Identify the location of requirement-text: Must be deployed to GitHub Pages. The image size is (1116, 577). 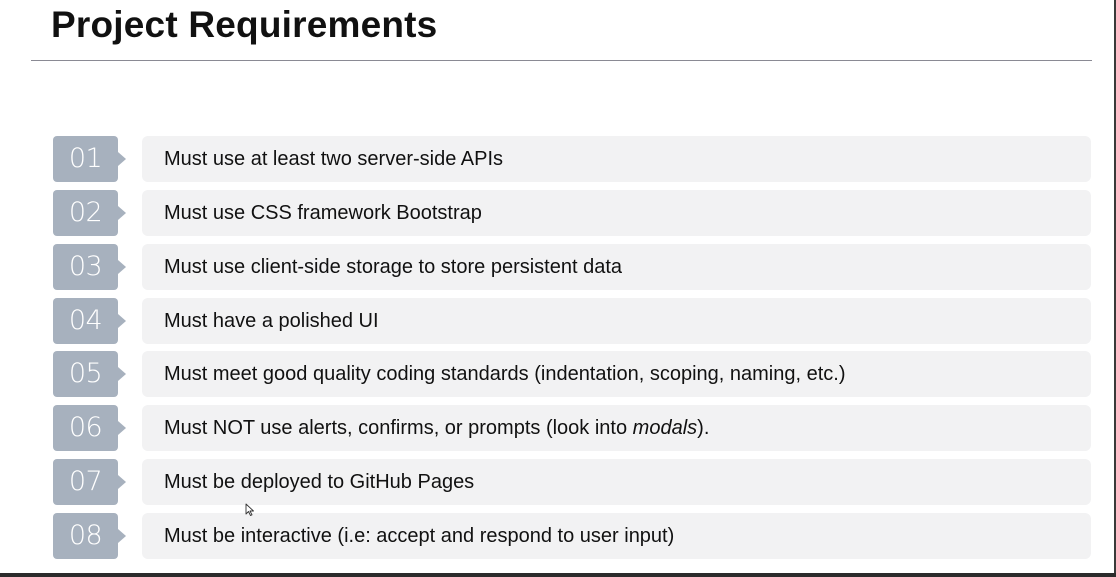
(616, 482).